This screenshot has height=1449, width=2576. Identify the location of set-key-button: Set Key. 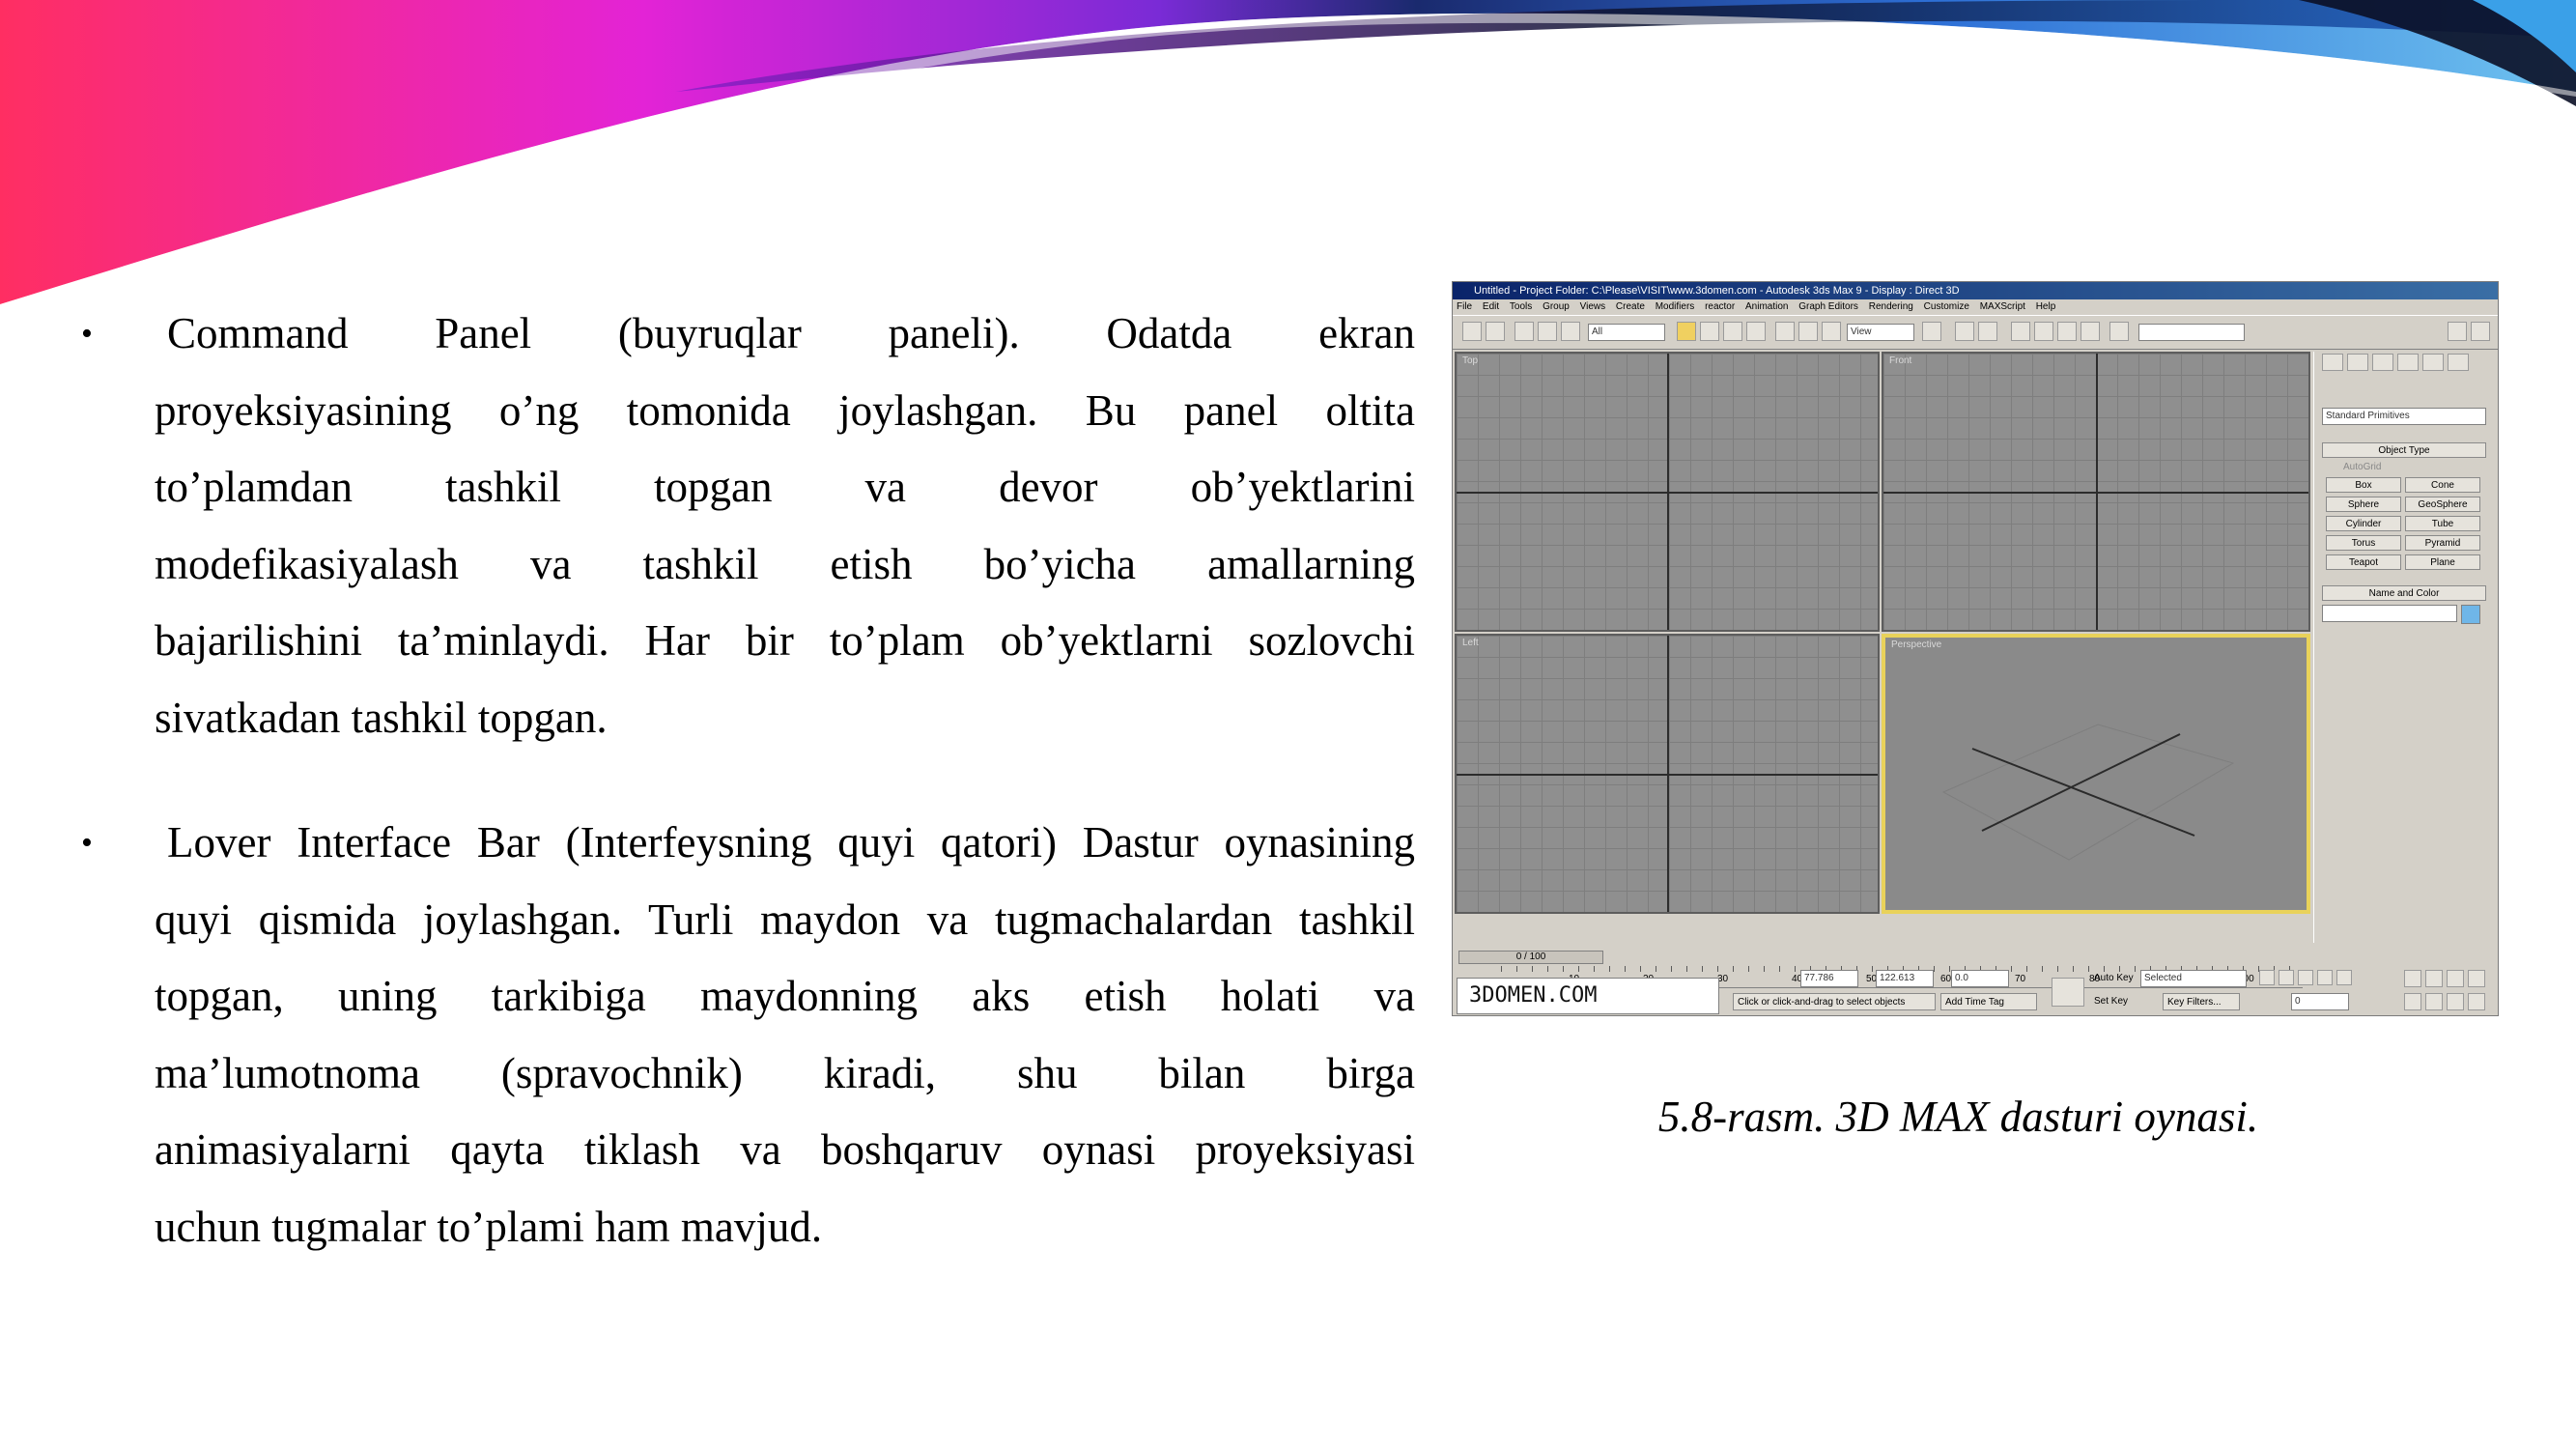
(2111, 1002).